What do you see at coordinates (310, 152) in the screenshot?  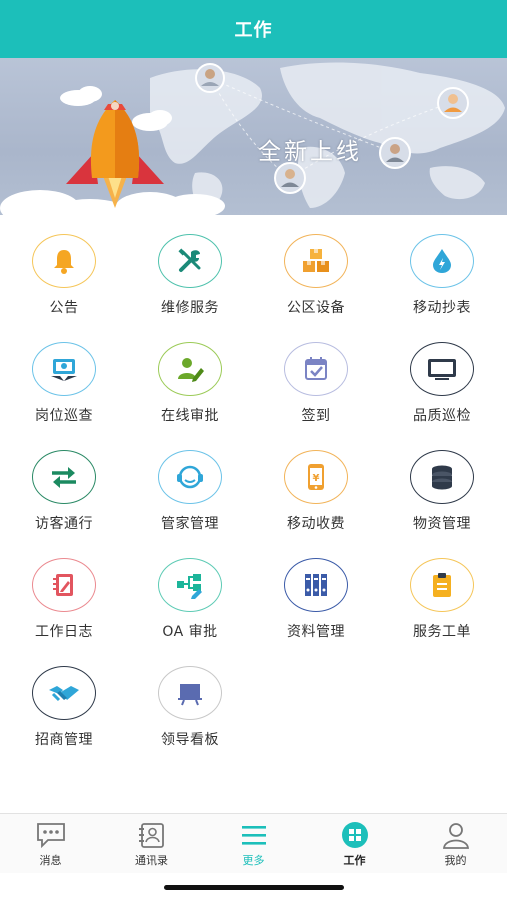 I see `banner-headline: 全新上线` at bounding box center [310, 152].